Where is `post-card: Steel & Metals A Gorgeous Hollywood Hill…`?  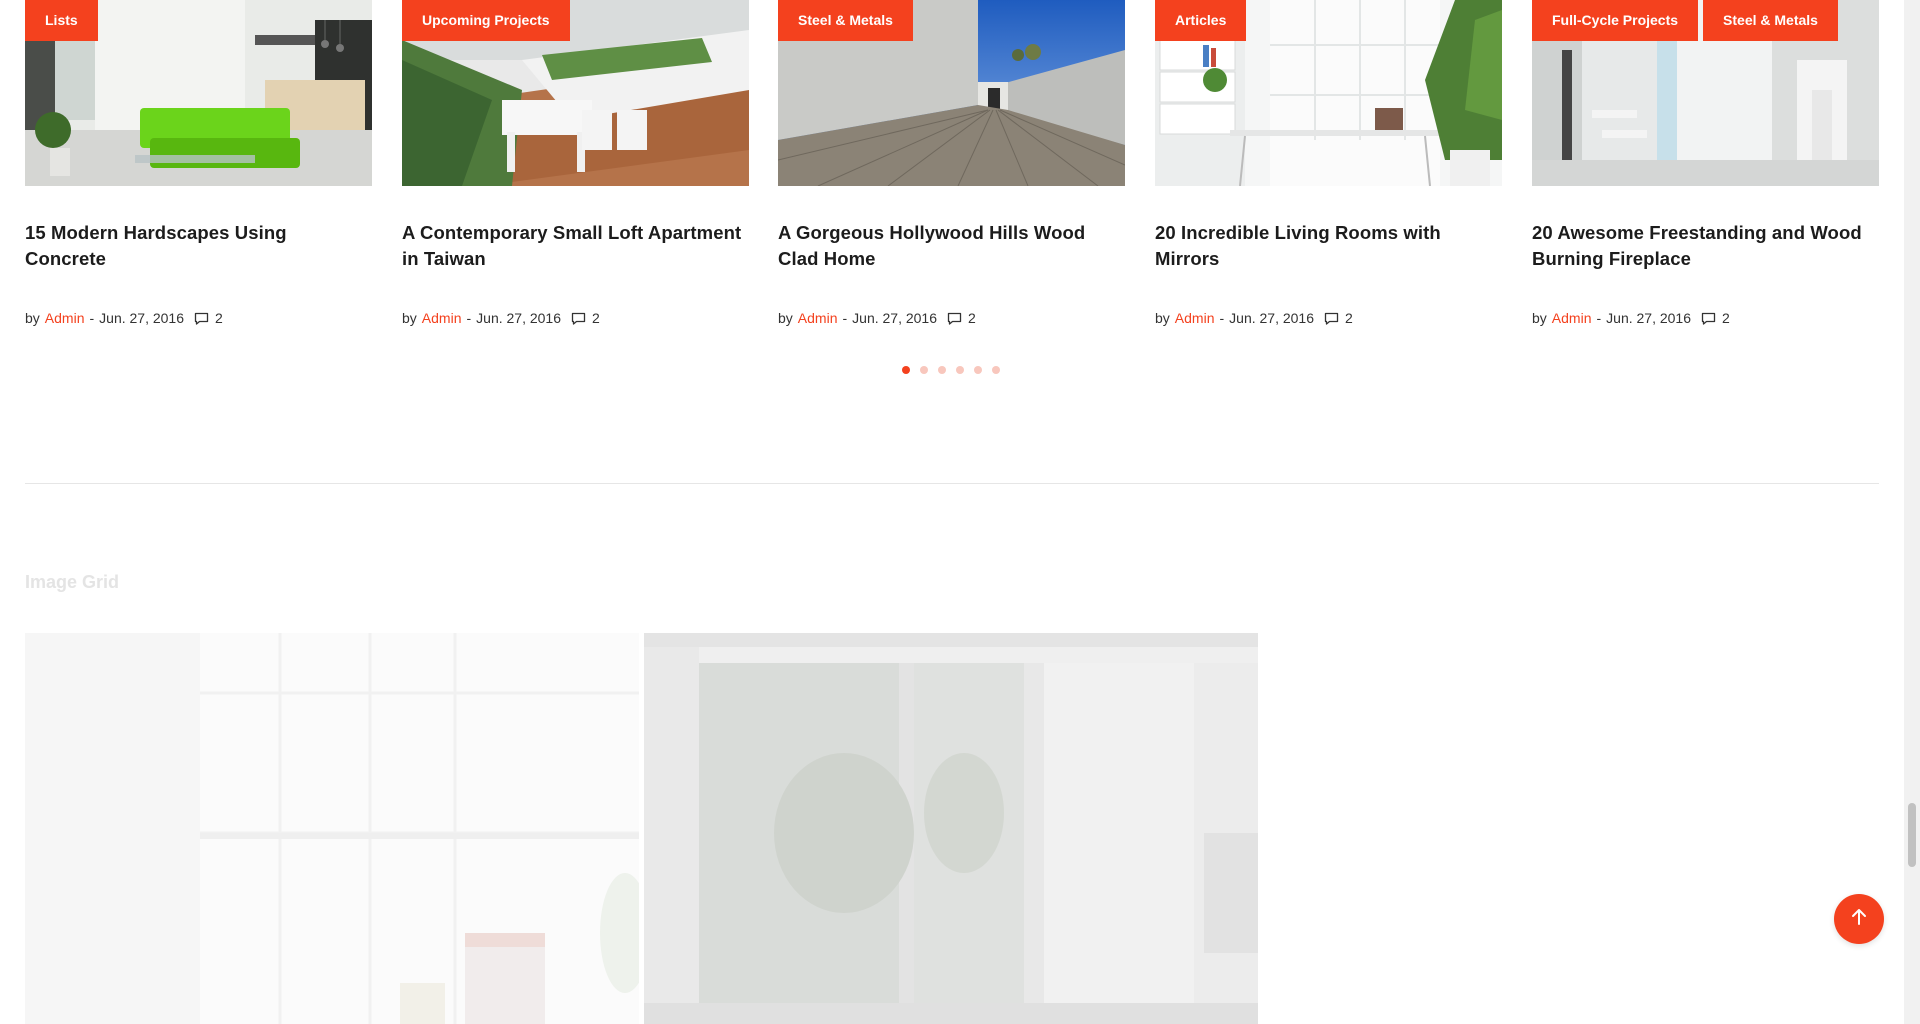
post-card: Steel & Metals A Gorgeous Hollywood Hill… is located at coordinates (951, 163).